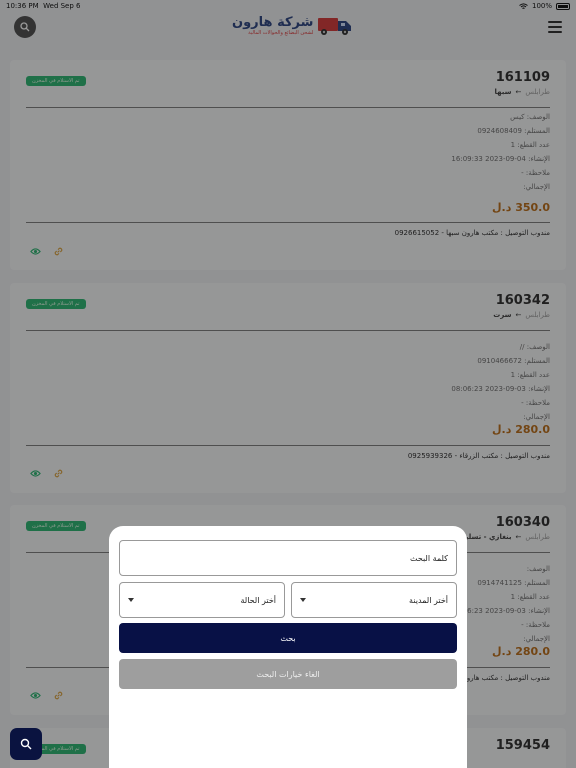 The width and height of the screenshot is (576, 768). I want to click on search-button: بحث, so click(288, 638).